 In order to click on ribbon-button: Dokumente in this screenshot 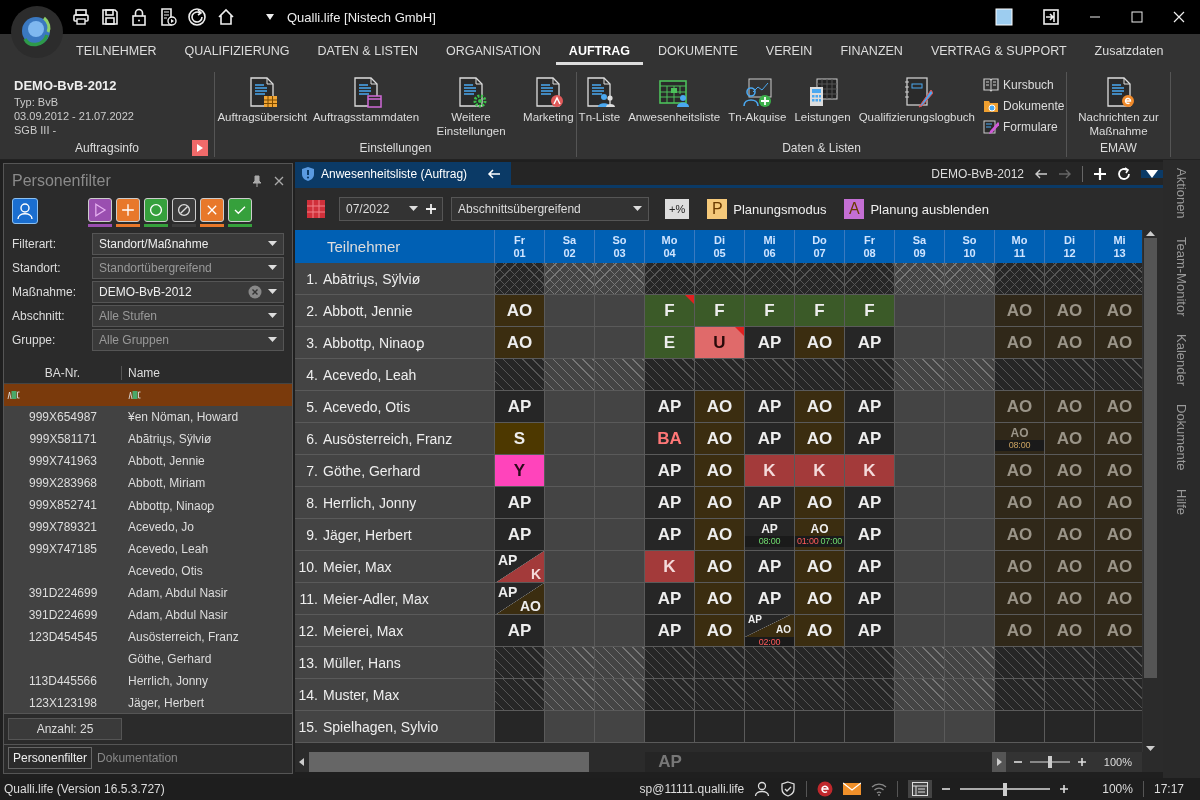, I will do `click(1024, 106)`.